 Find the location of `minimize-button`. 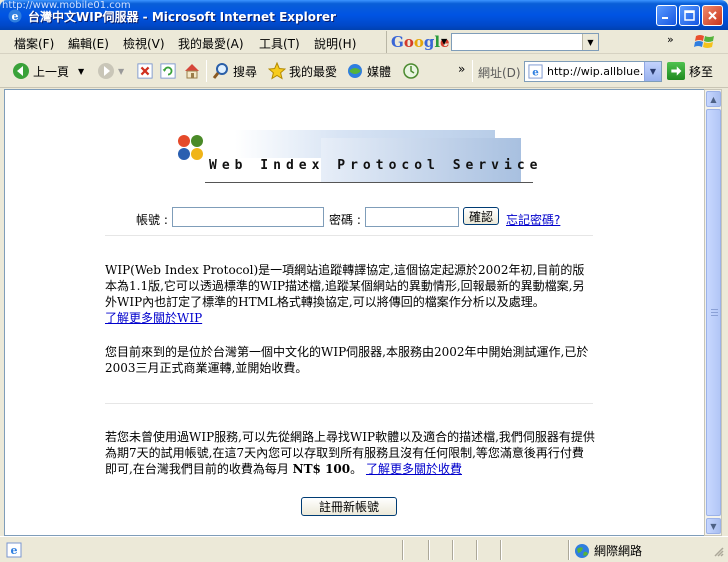

minimize-button is located at coordinates (666, 15).